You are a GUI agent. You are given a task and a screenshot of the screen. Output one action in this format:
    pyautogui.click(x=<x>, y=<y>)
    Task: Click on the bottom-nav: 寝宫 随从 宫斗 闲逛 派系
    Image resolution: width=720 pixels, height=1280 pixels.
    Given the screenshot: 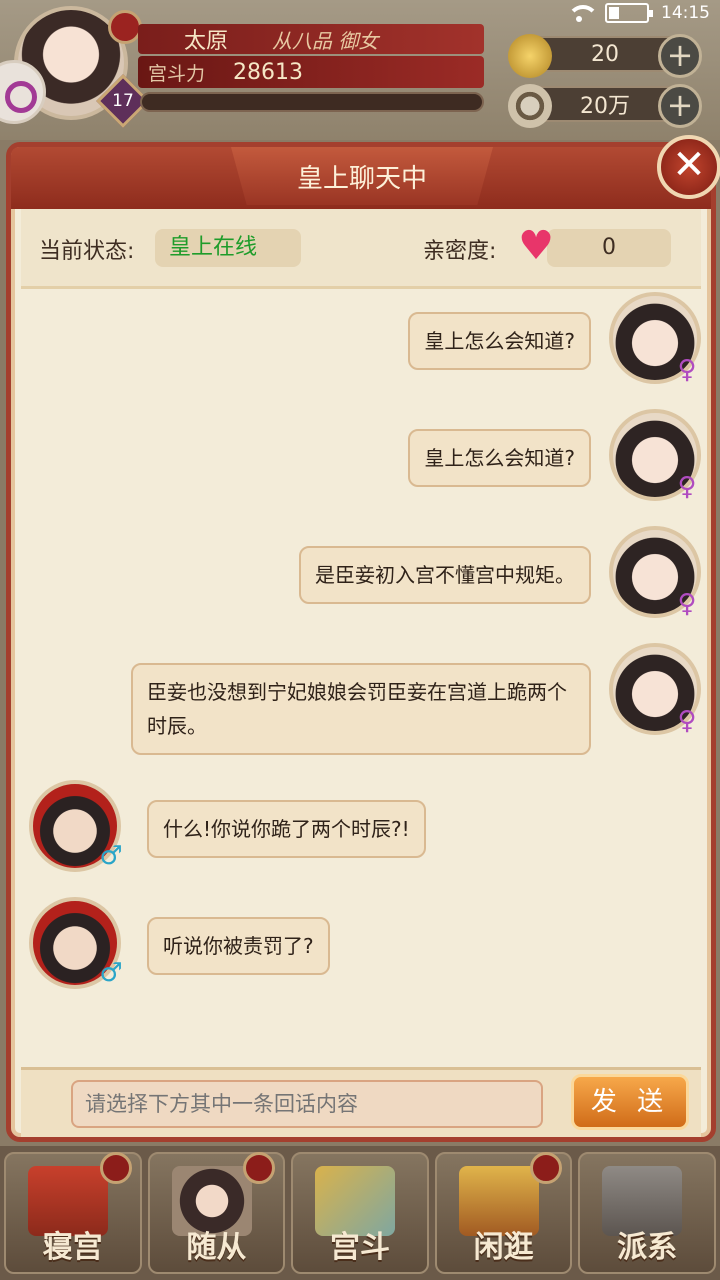 What is the action you would take?
    pyautogui.click(x=360, y=1213)
    